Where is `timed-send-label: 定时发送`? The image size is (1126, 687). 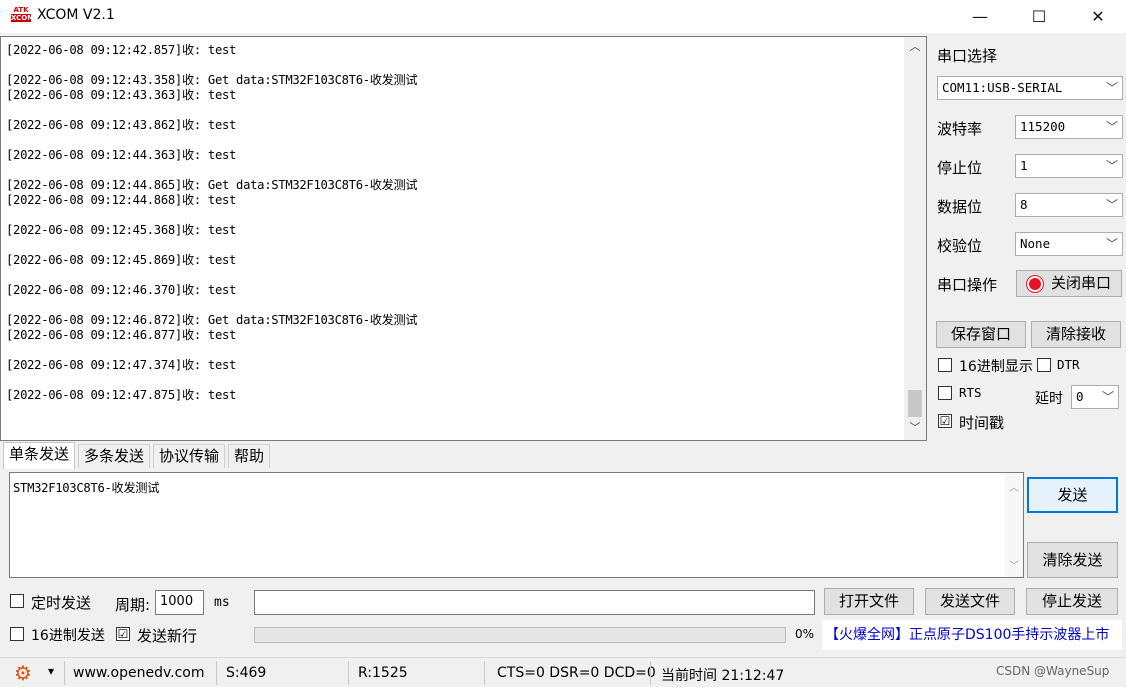
timed-send-label: 定时发送 is located at coordinates (61, 603).